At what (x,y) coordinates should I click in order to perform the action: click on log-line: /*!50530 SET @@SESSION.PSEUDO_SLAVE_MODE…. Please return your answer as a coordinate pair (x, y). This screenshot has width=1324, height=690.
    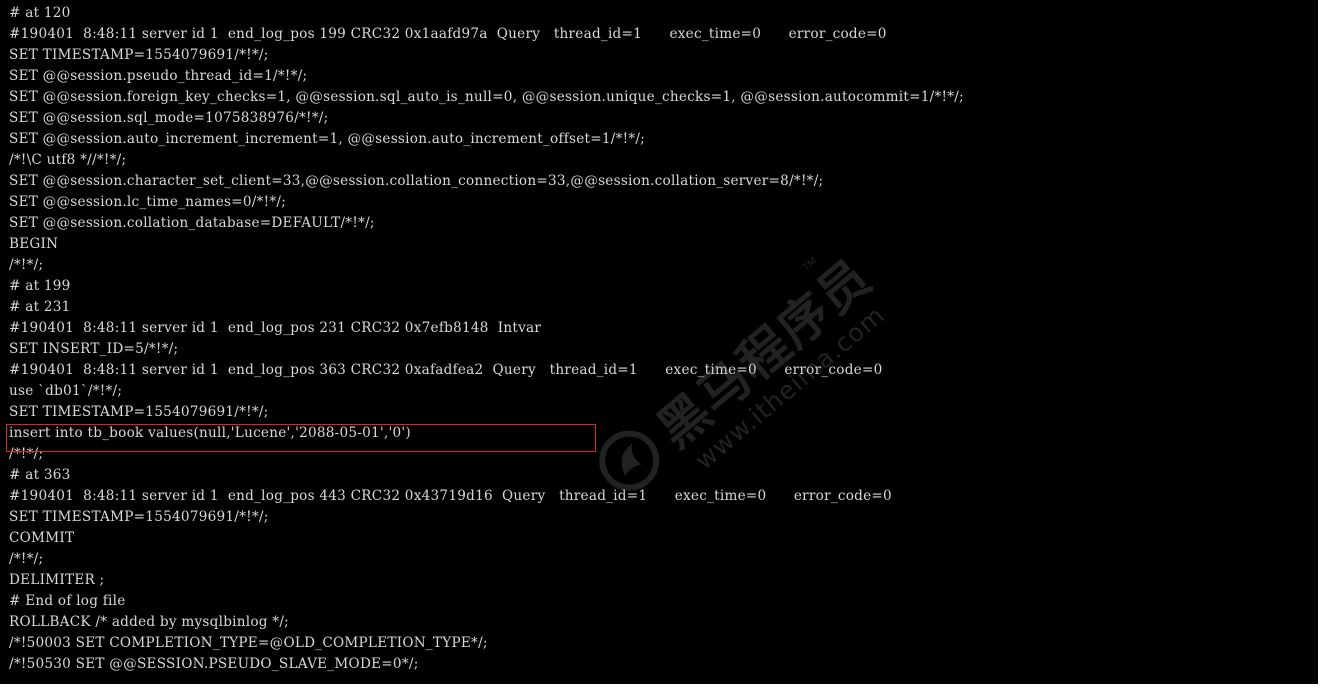
    Looking at the image, I should click on (214, 664).